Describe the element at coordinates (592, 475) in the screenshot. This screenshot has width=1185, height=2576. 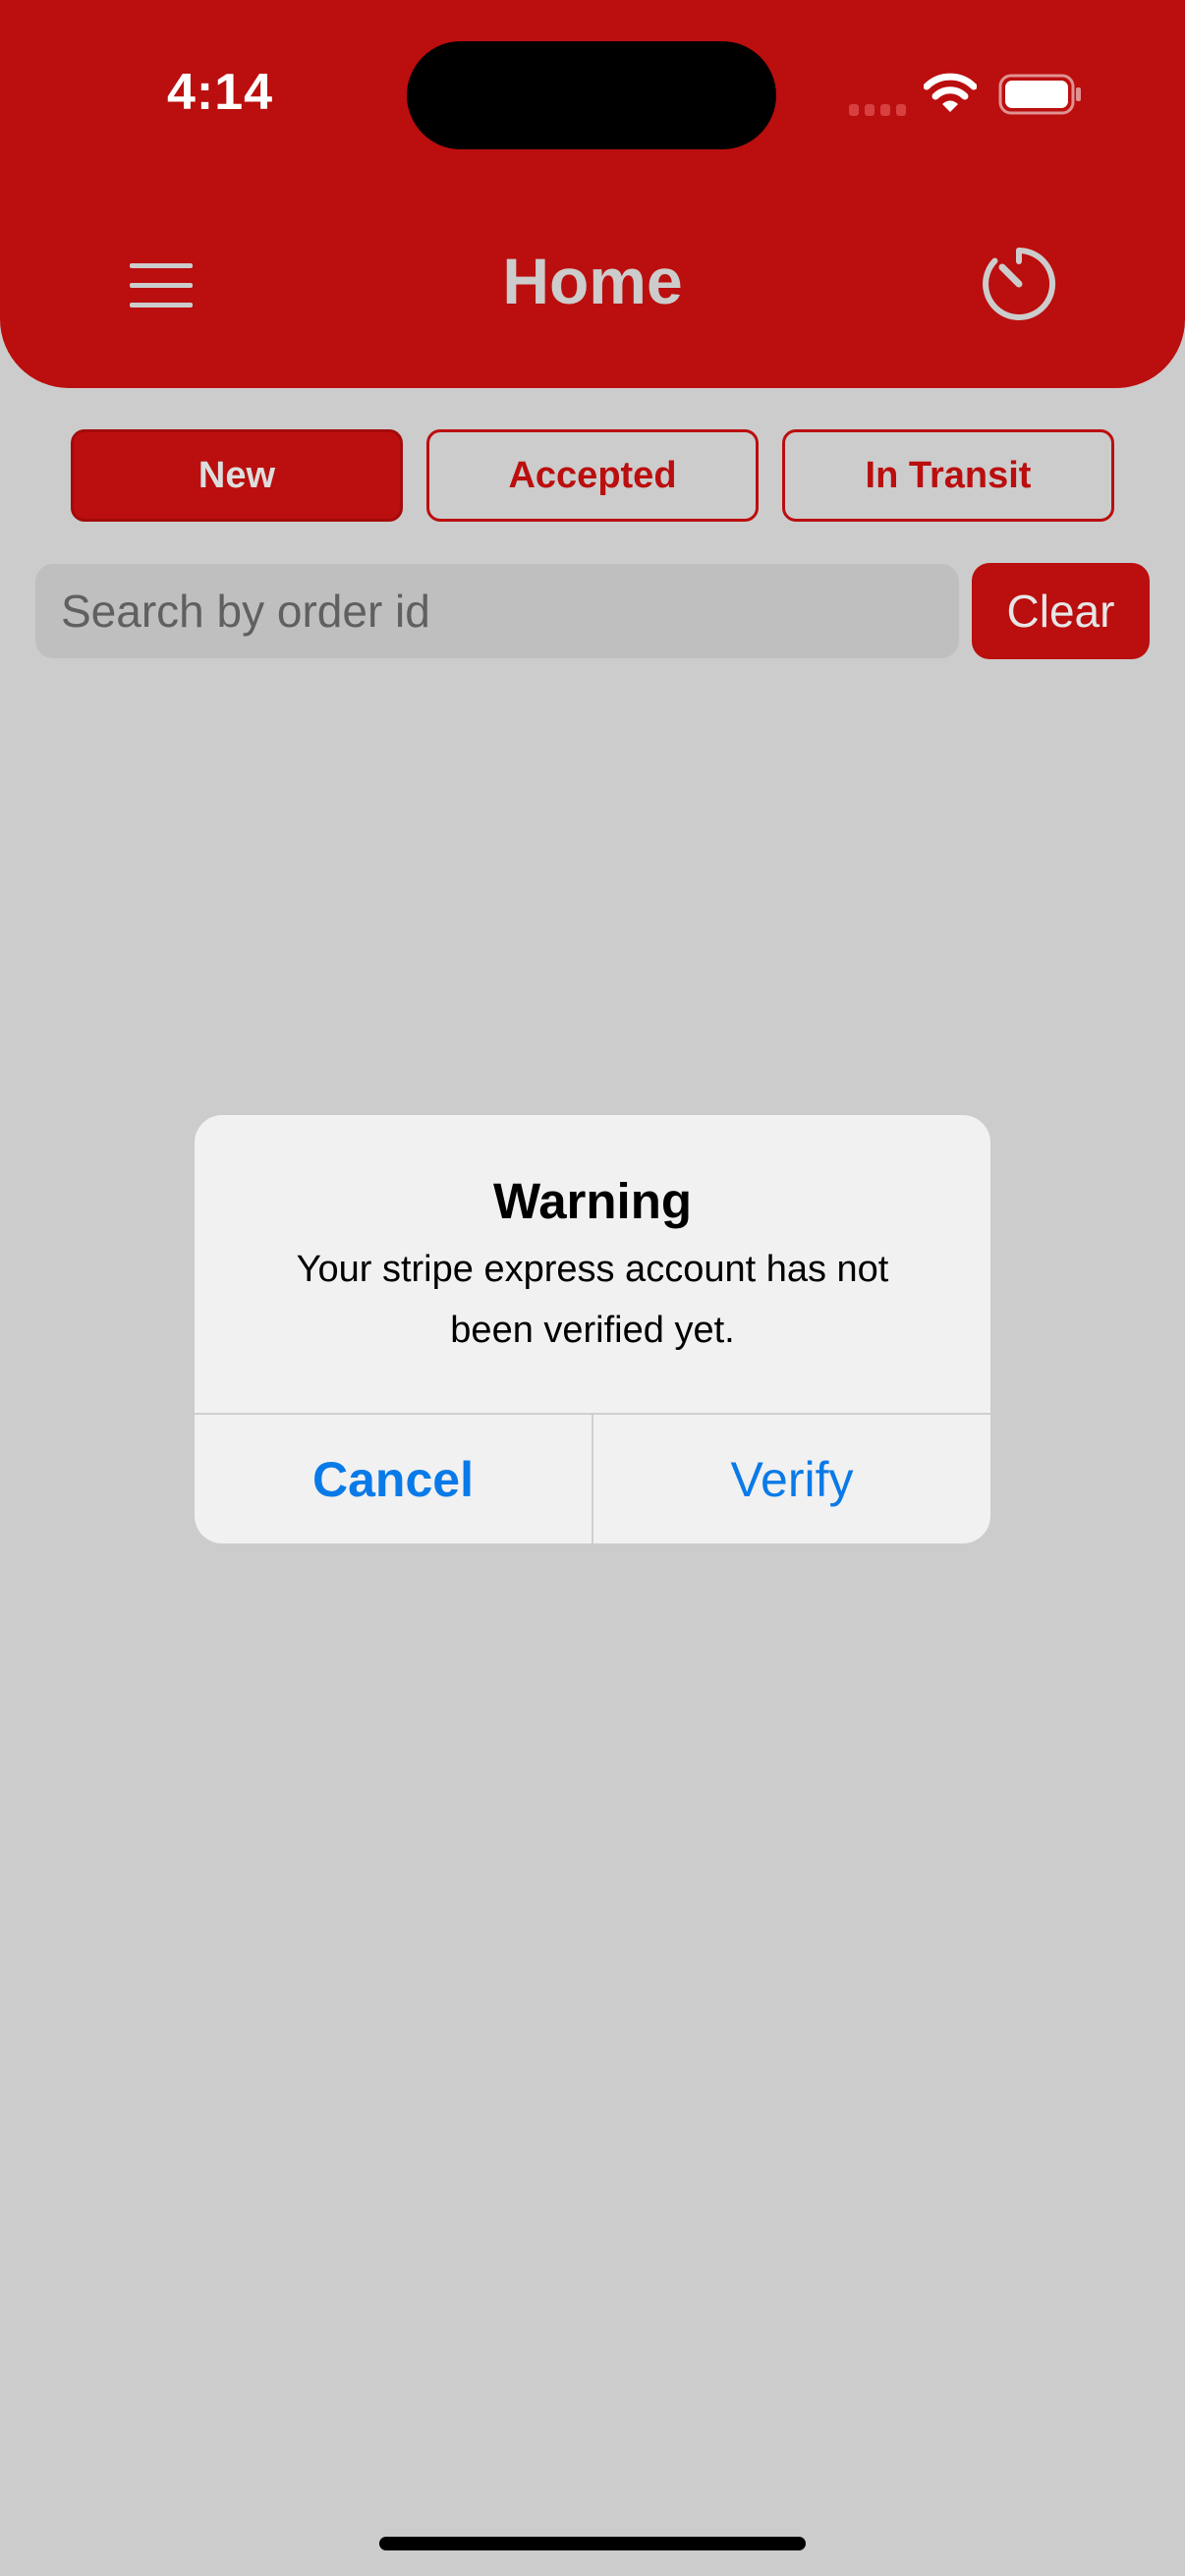
I see `tab-accepted: Accepted` at that location.